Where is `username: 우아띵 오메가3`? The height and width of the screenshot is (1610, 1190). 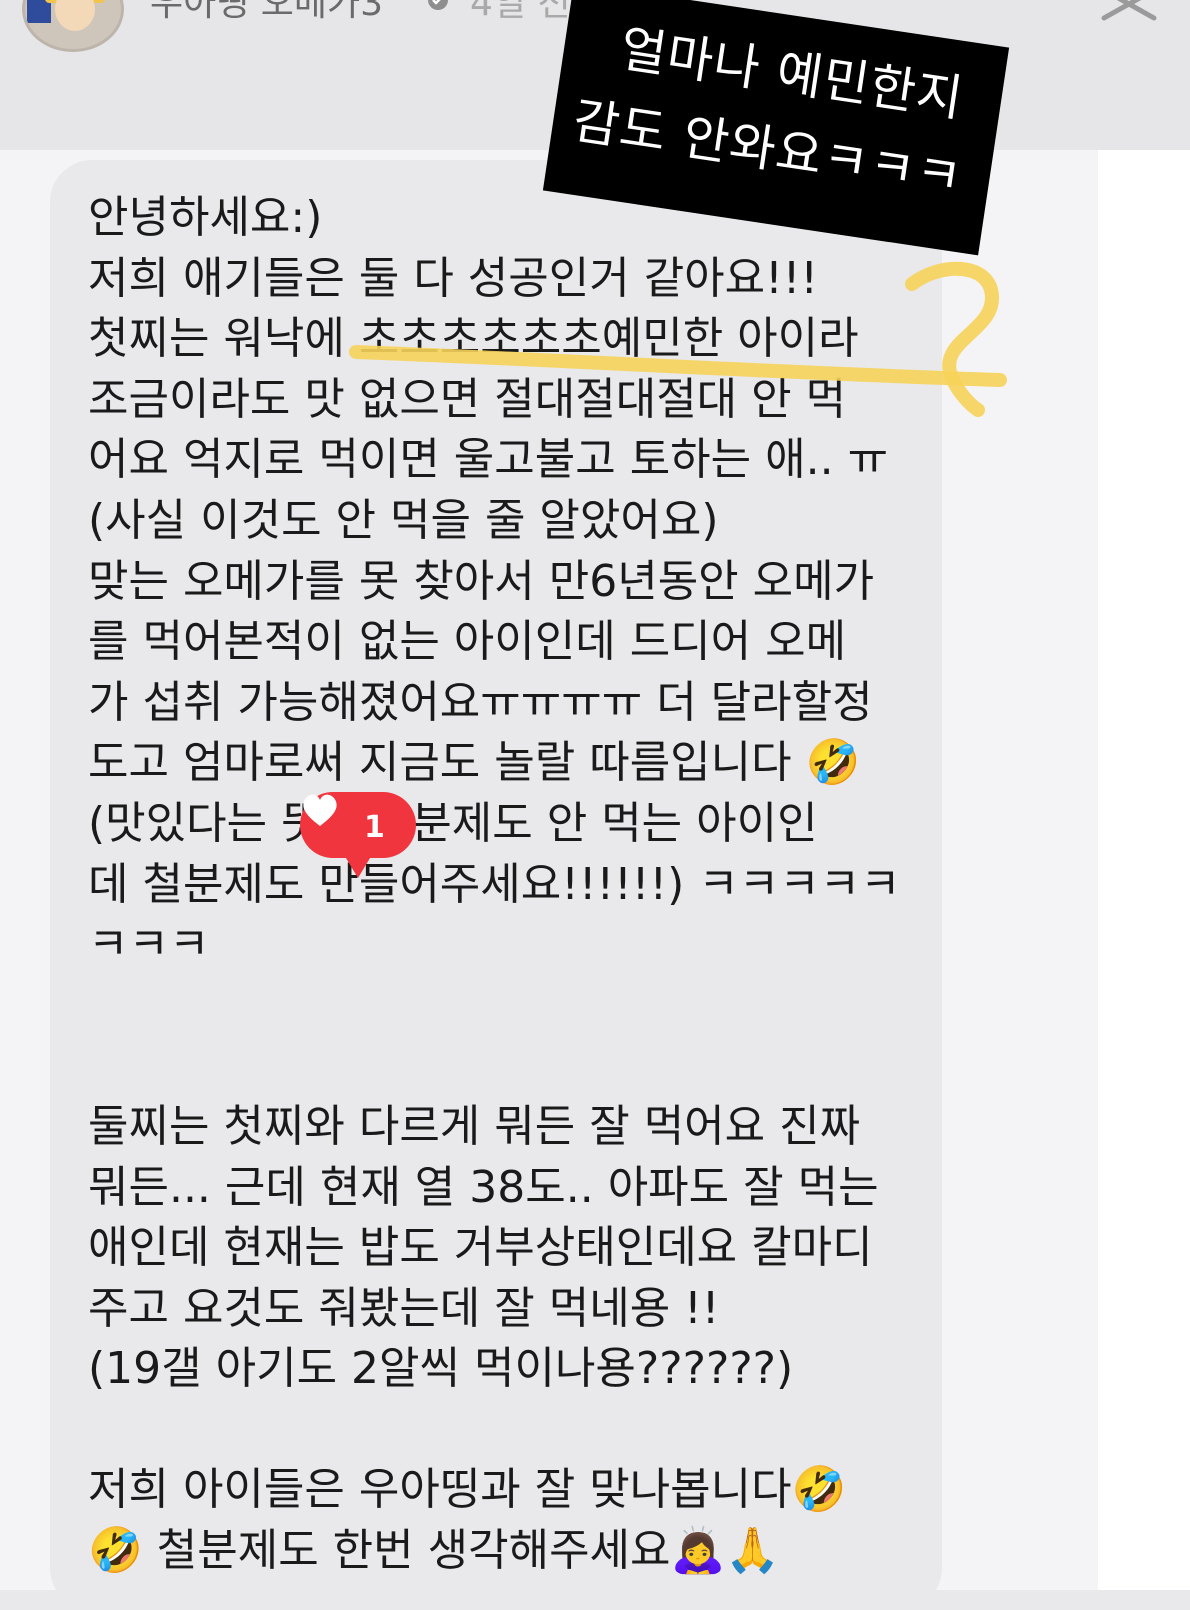
username: 우아띵 오메가3 is located at coordinates (266, 13).